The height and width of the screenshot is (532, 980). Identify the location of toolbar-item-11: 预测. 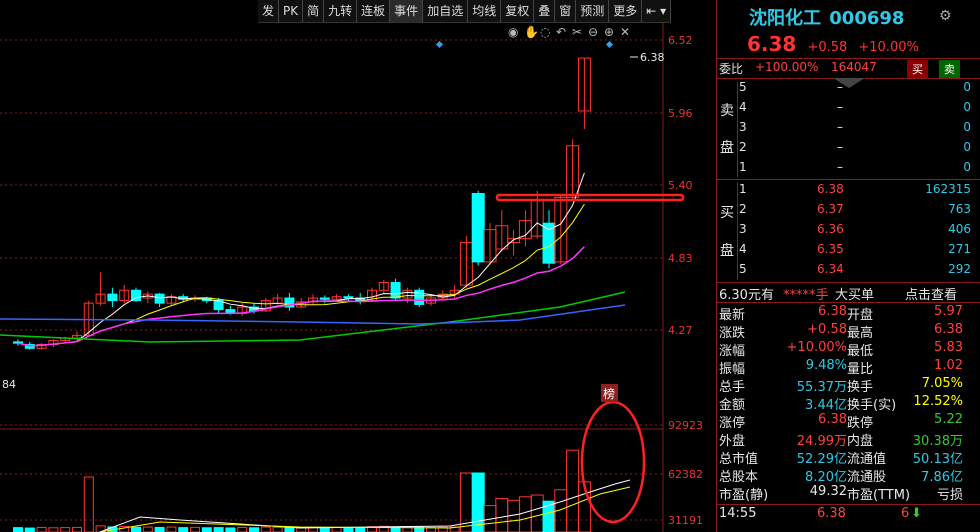
(593, 11).